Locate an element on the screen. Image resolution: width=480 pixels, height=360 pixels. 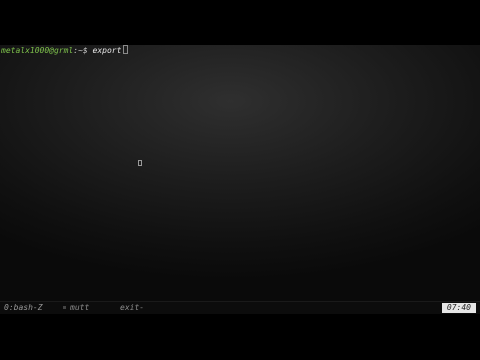
command-text: export is located at coordinates (107, 50).